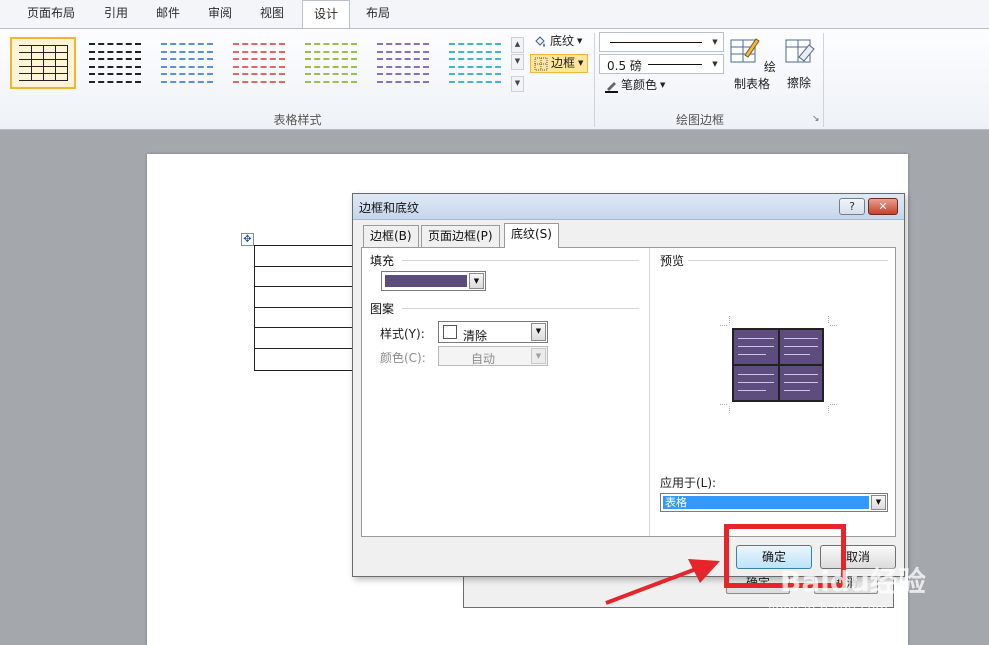 This screenshot has width=989, height=645. I want to click on line-weight-combo: 0.5 磅 ▼, so click(661, 64).